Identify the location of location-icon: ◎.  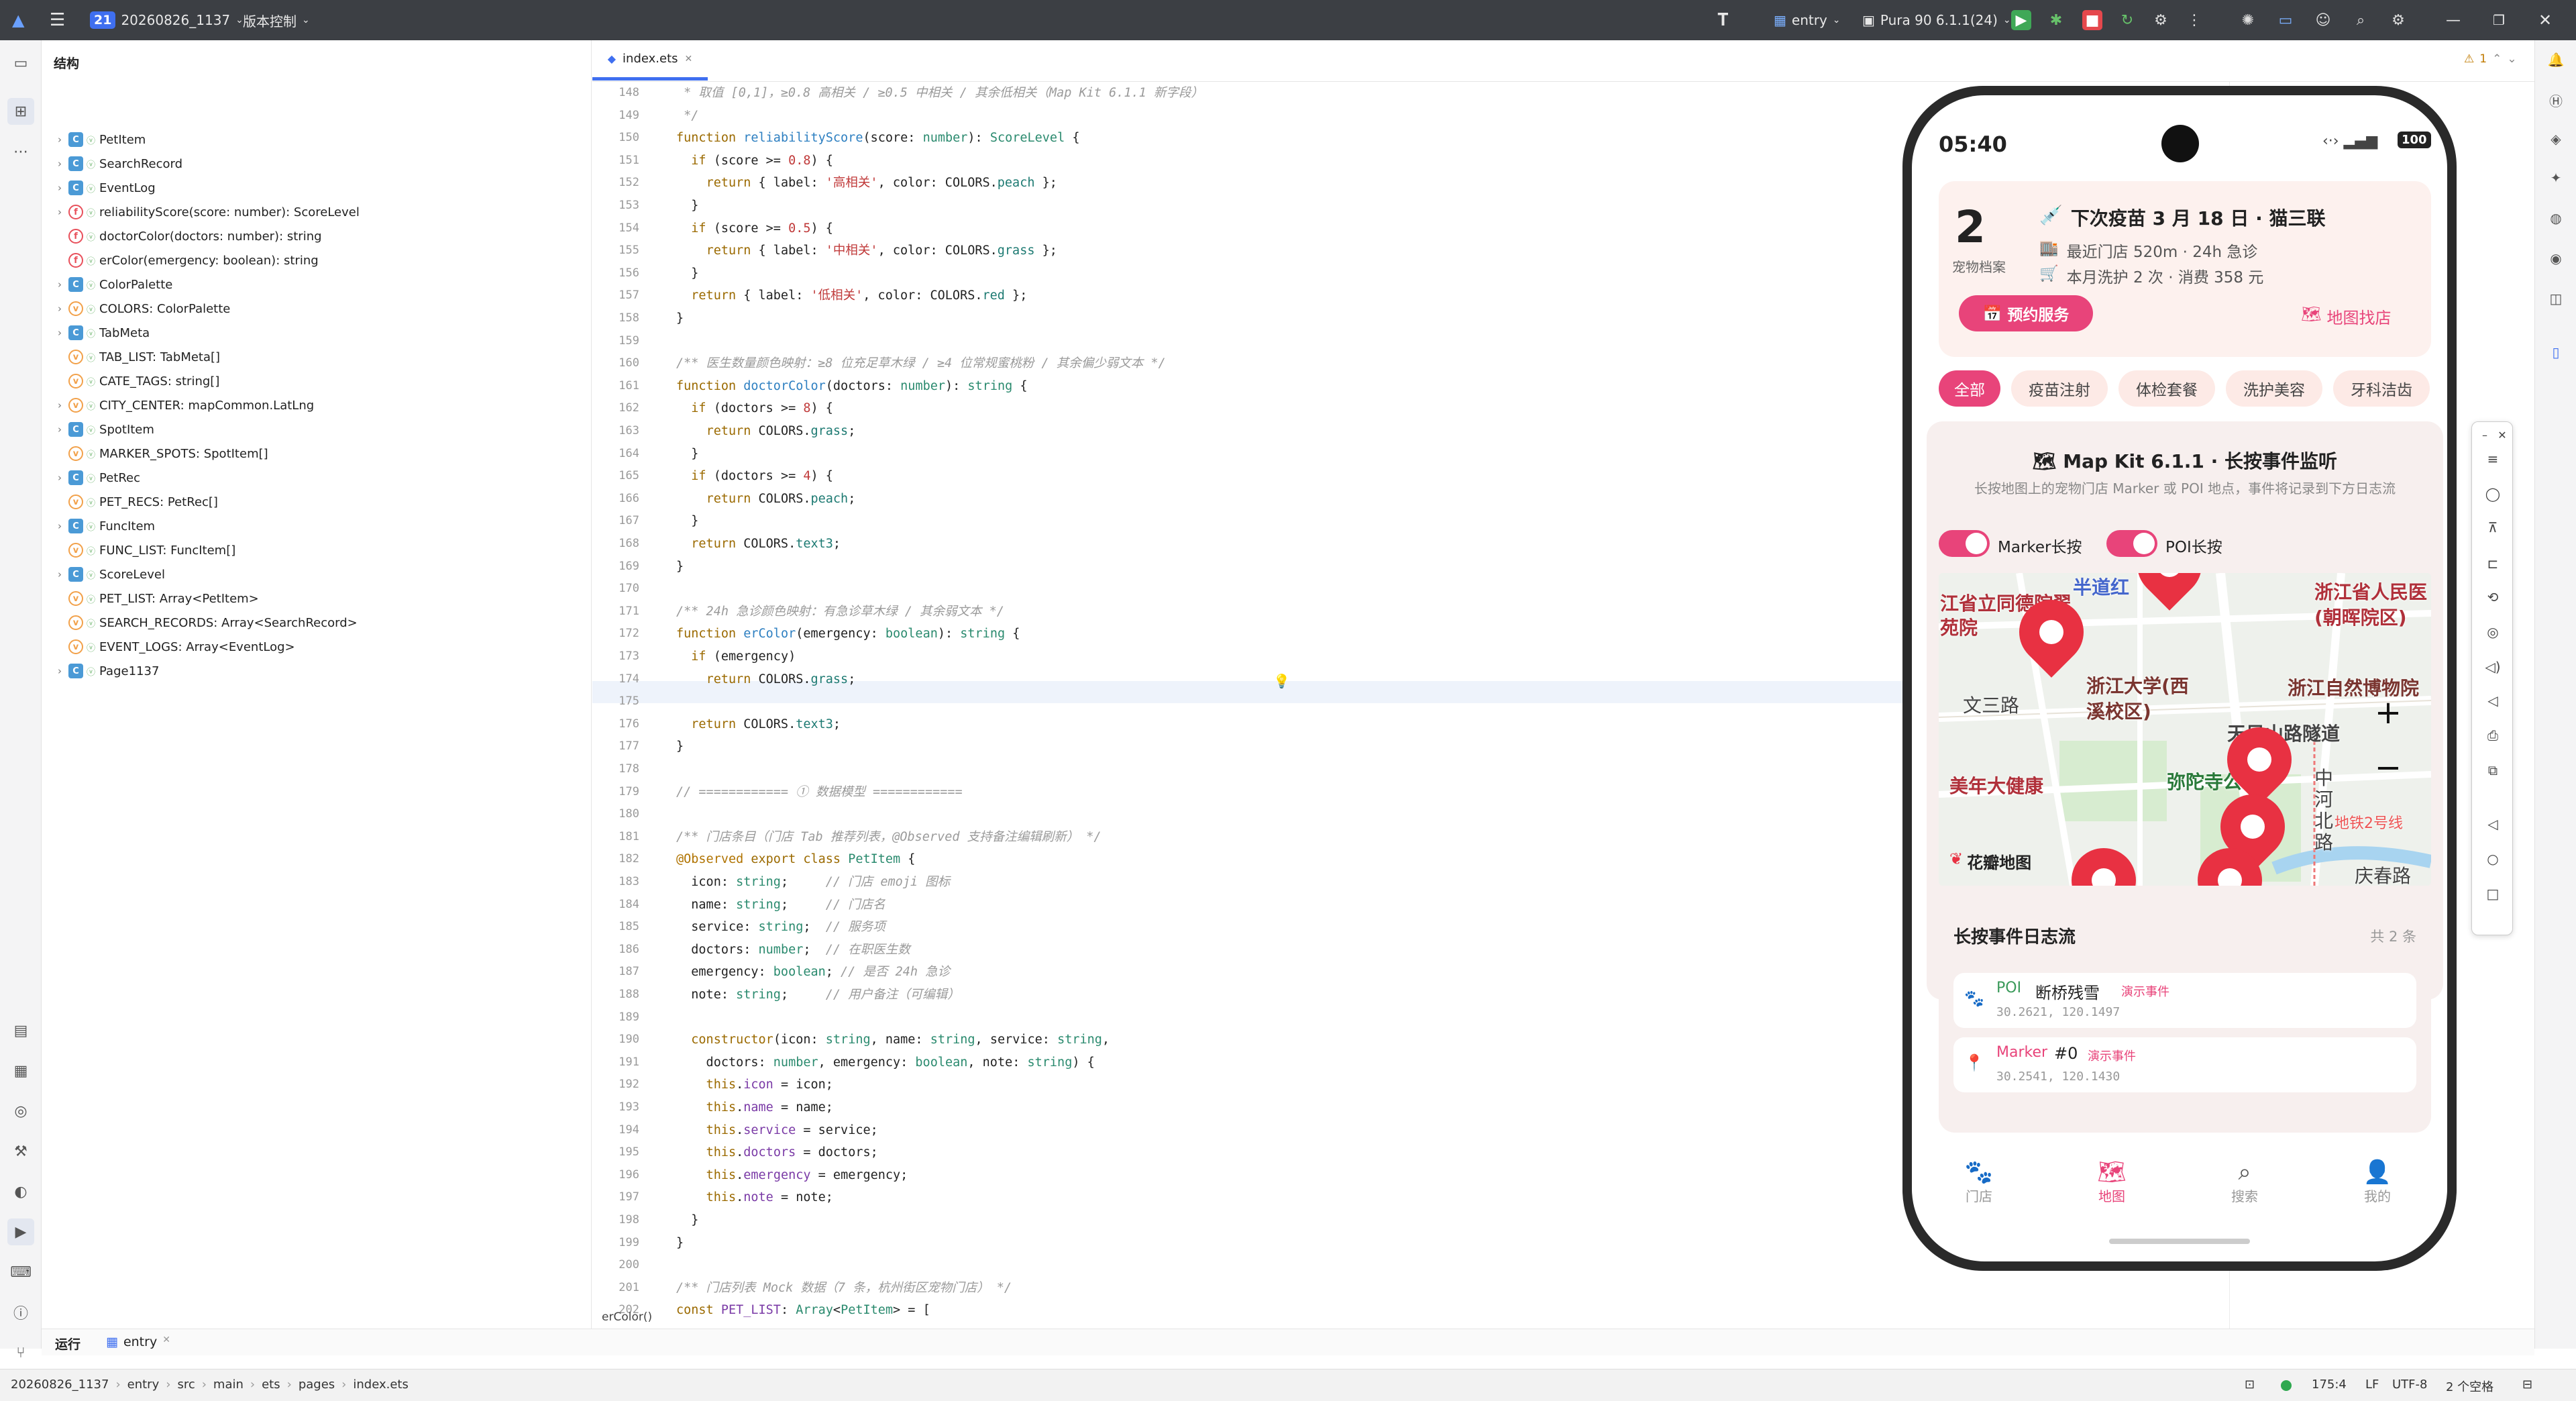
(2493, 632).